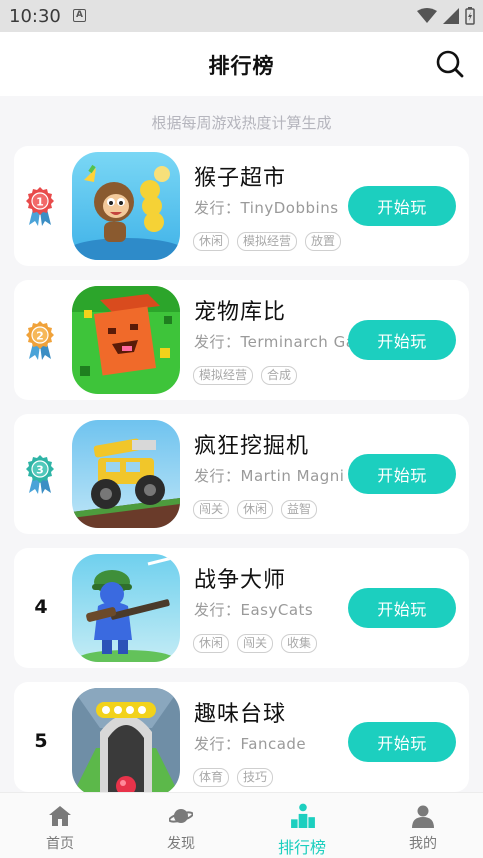 Image resolution: width=483 pixels, height=858 pixels. I want to click on game-publisher: 发行：EasyCats, so click(254, 610).